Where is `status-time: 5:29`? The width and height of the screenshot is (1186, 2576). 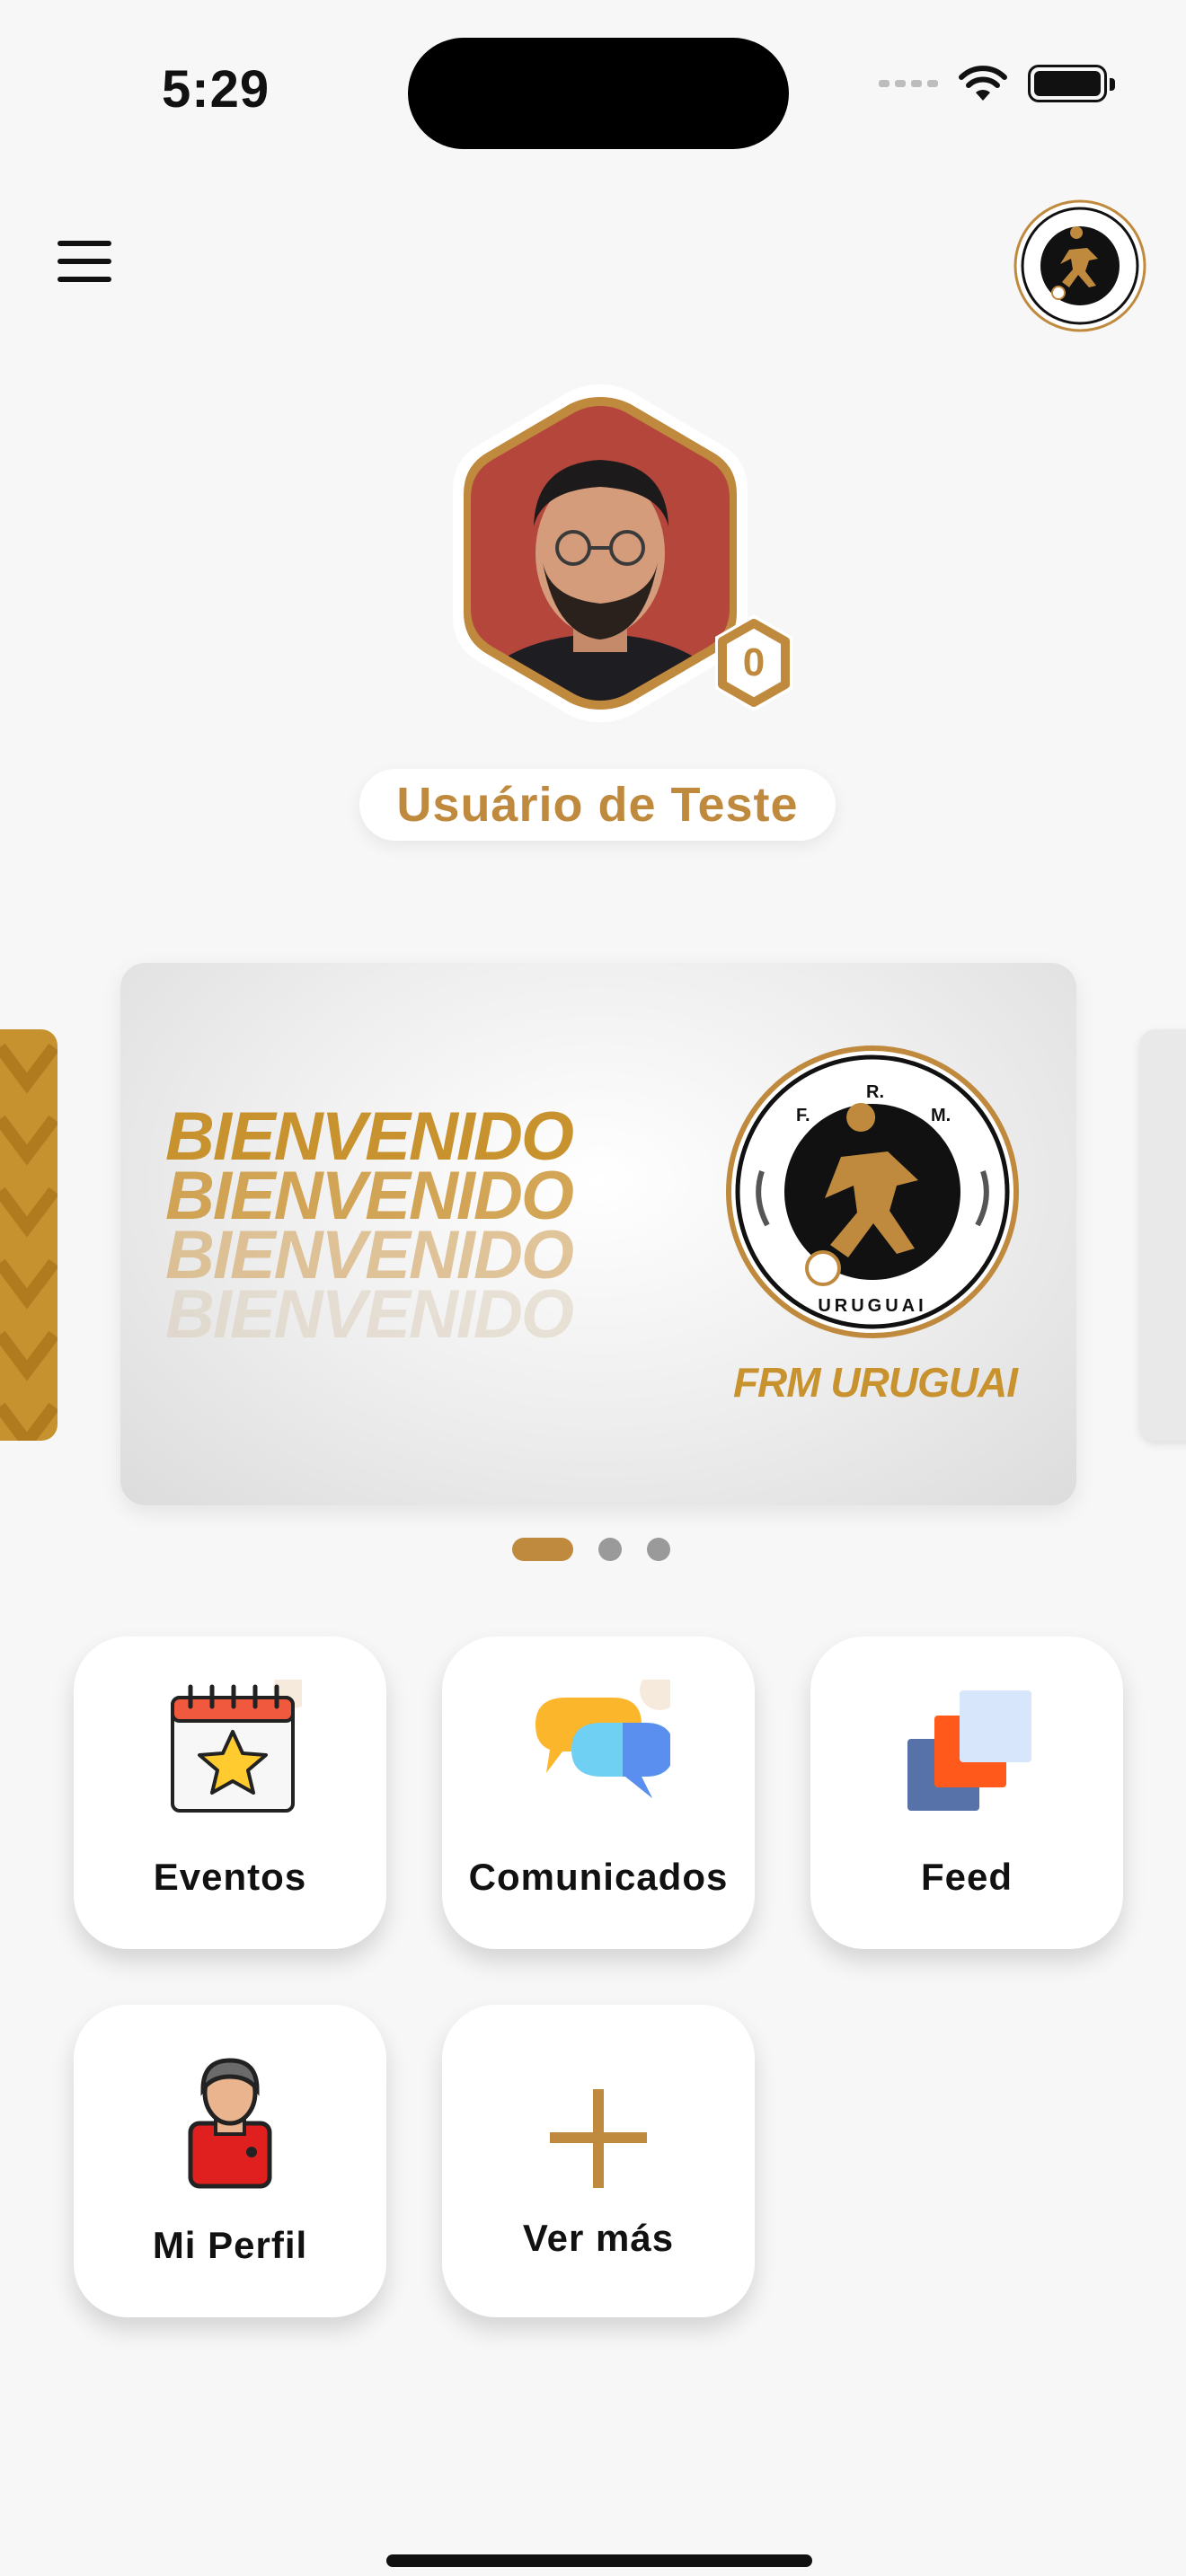 status-time: 5:29 is located at coordinates (216, 89).